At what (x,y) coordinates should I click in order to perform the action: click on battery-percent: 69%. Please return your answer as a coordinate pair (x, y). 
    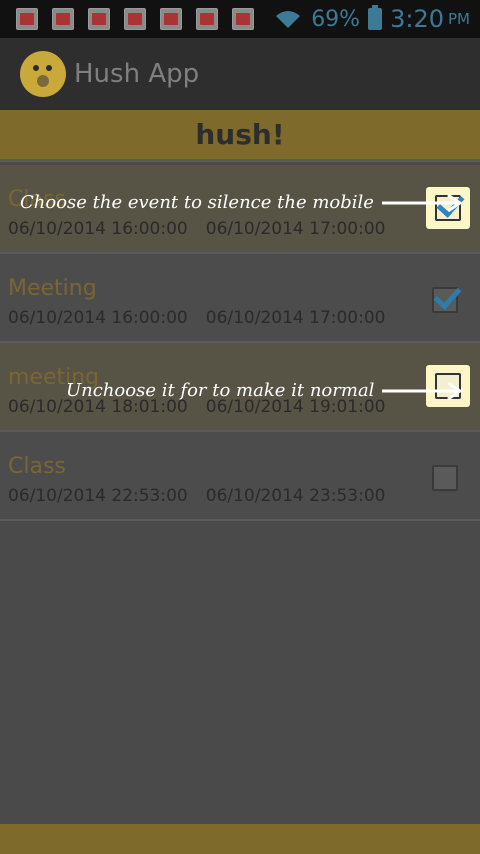
    Looking at the image, I should click on (336, 19).